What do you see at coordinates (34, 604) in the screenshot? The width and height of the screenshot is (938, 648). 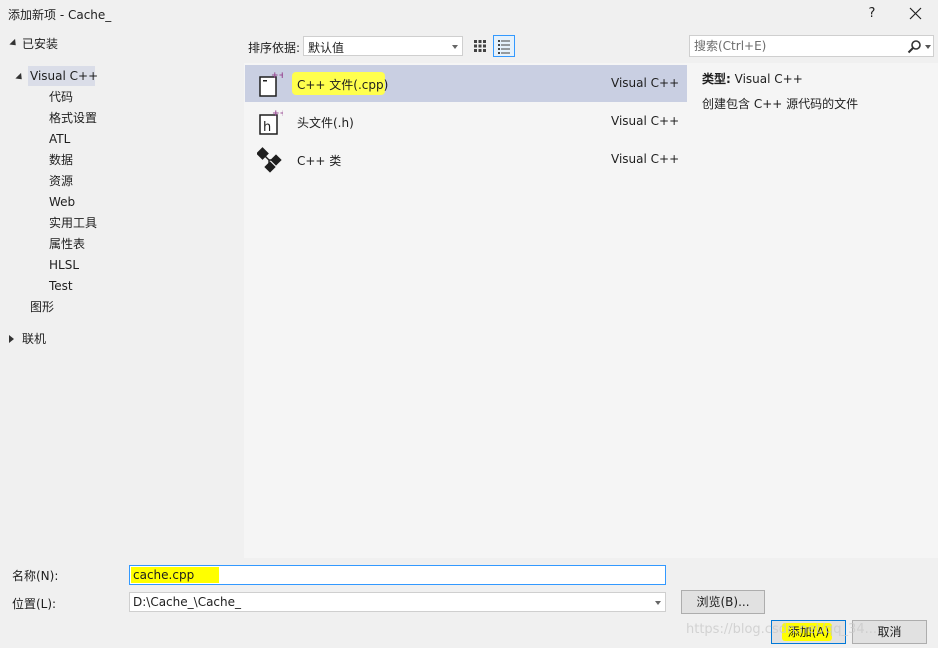 I see `location-label: 位置(L):` at bounding box center [34, 604].